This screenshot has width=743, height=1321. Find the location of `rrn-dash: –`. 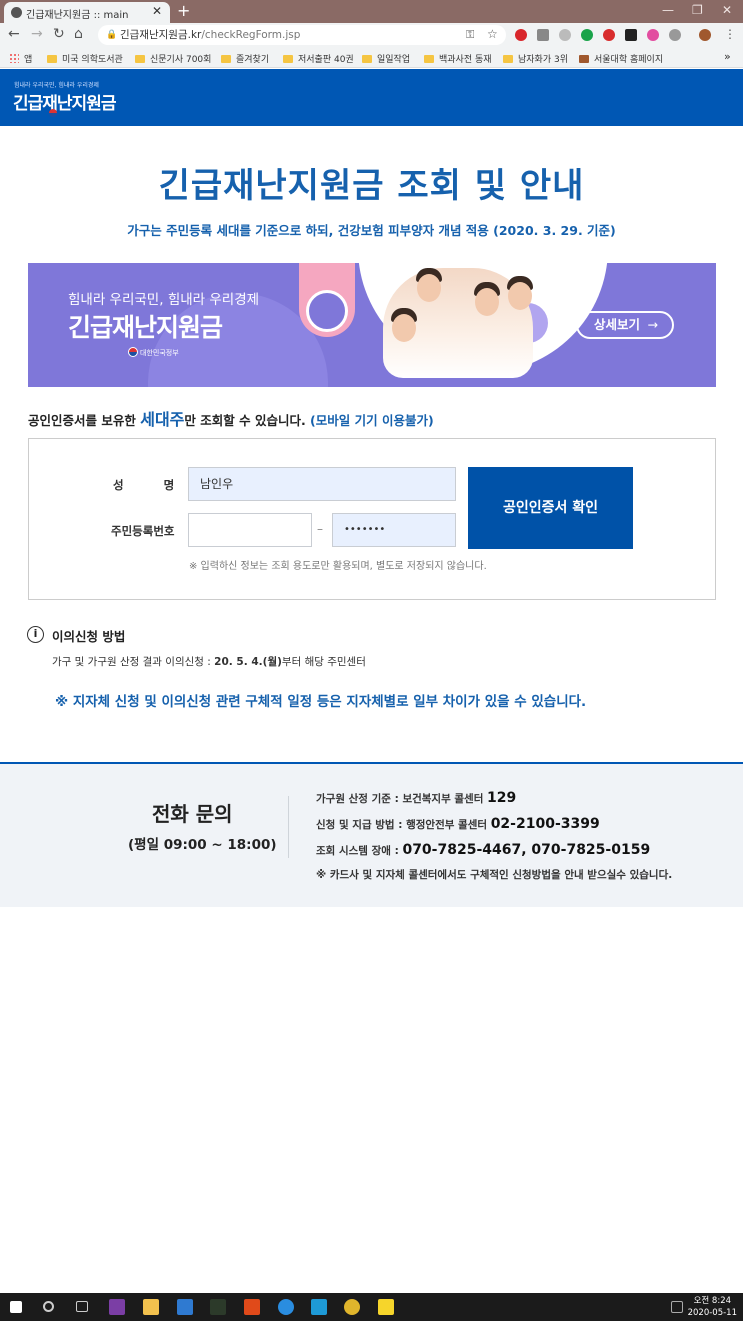

rrn-dash: – is located at coordinates (320, 529).